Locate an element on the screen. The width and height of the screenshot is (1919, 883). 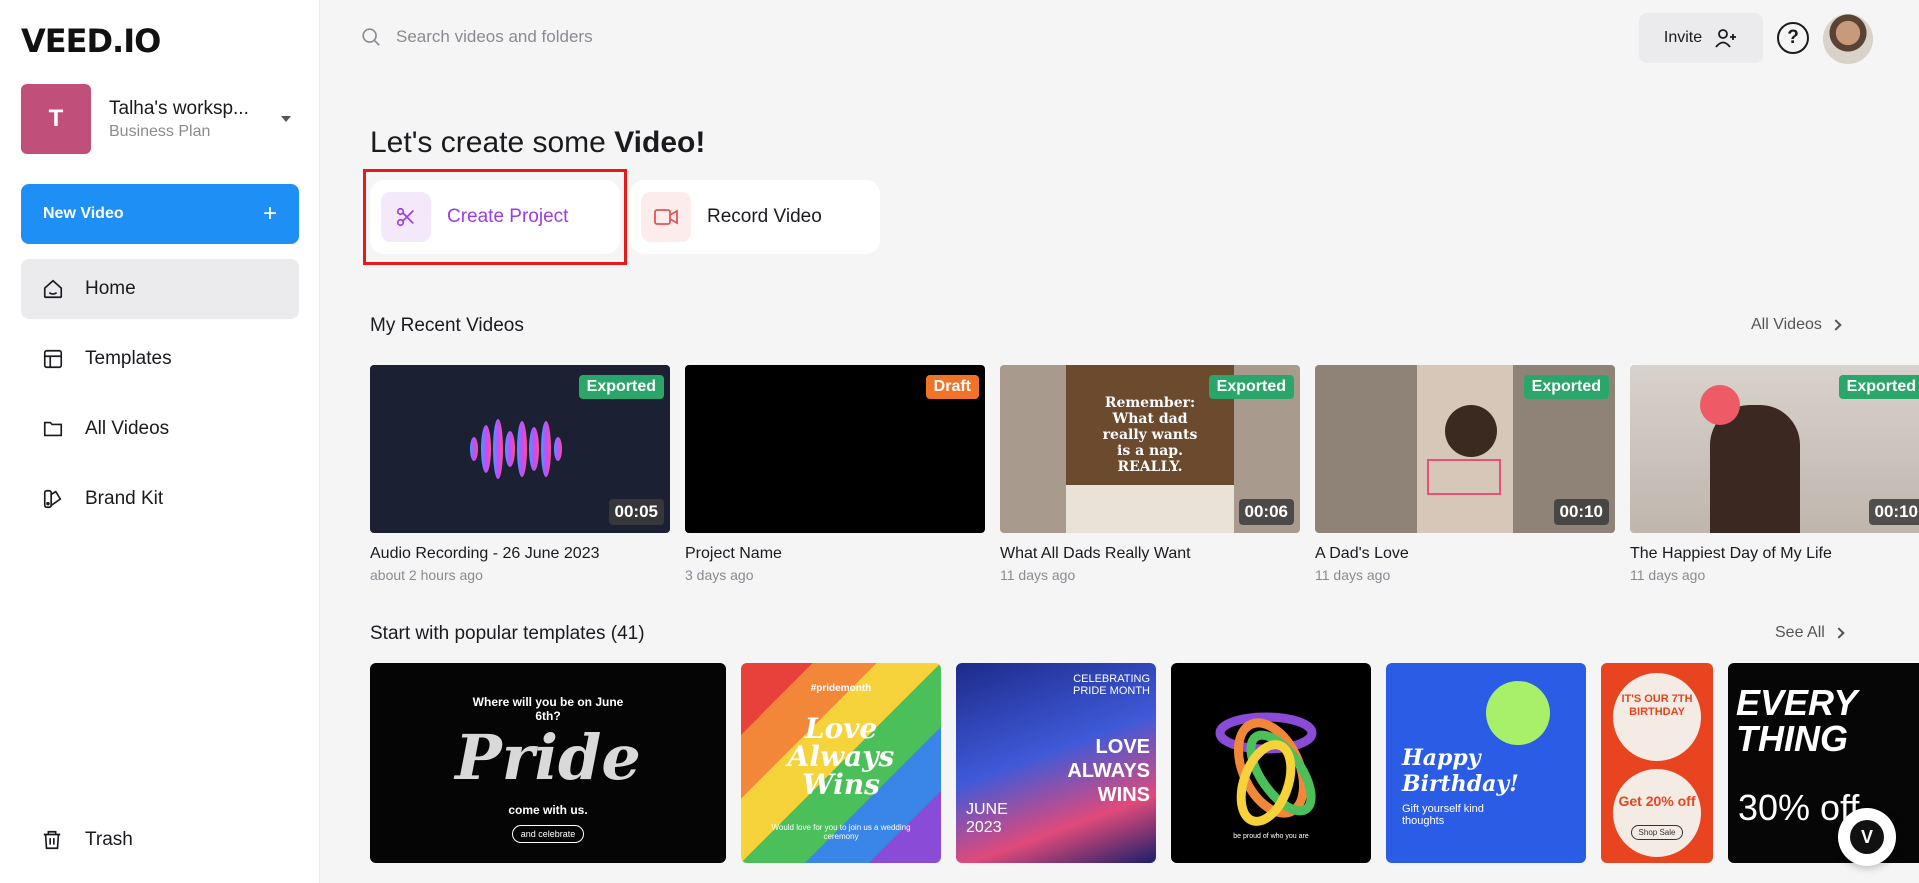
caret-down-icon is located at coordinates (286, 119).